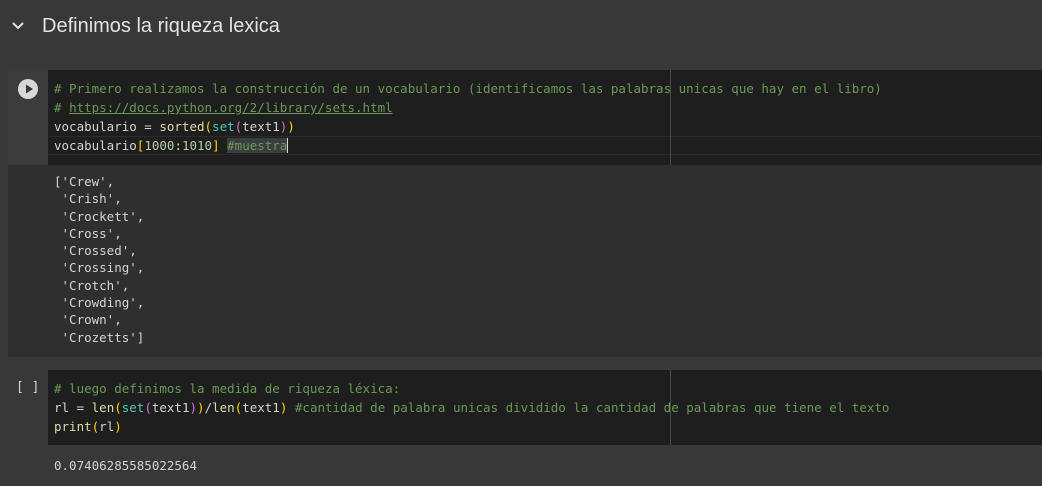 This screenshot has width=1042, height=486. What do you see at coordinates (73, 426) in the screenshot?
I see `code-function: print` at bounding box center [73, 426].